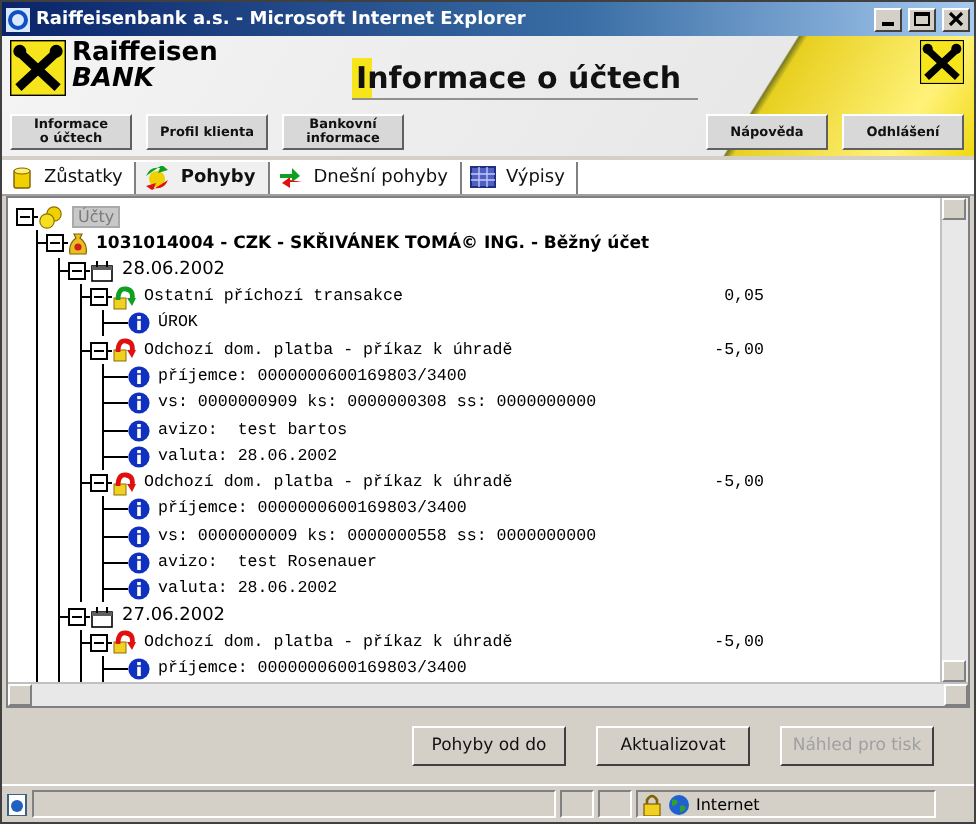 Image resolution: width=976 pixels, height=824 pixels. I want to click on maximize-button, so click(922, 19).